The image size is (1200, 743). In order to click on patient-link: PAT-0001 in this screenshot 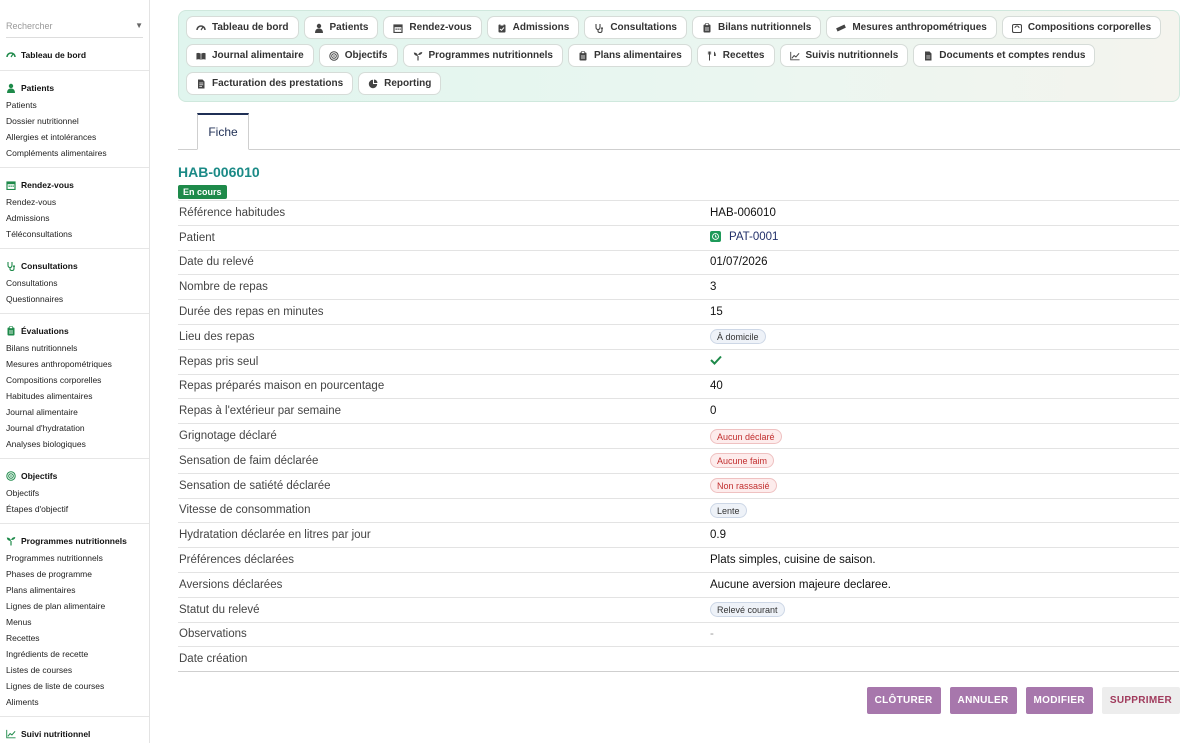, I will do `click(744, 237)`.